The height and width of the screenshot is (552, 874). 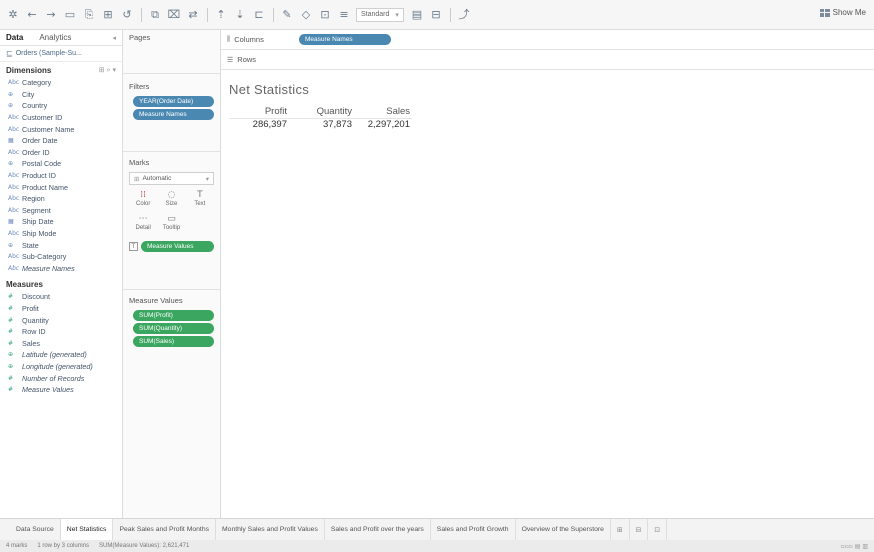 I want to click on field-item: Abc Category, so click(x=61, y=83).